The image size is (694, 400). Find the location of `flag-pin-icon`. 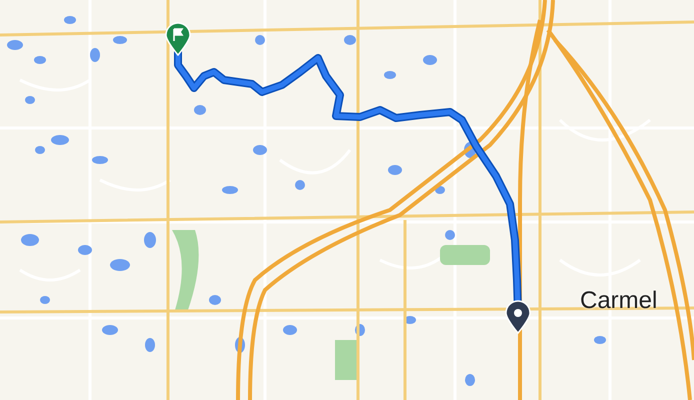

flag-pin-icon is located at coordinates (178, 39).